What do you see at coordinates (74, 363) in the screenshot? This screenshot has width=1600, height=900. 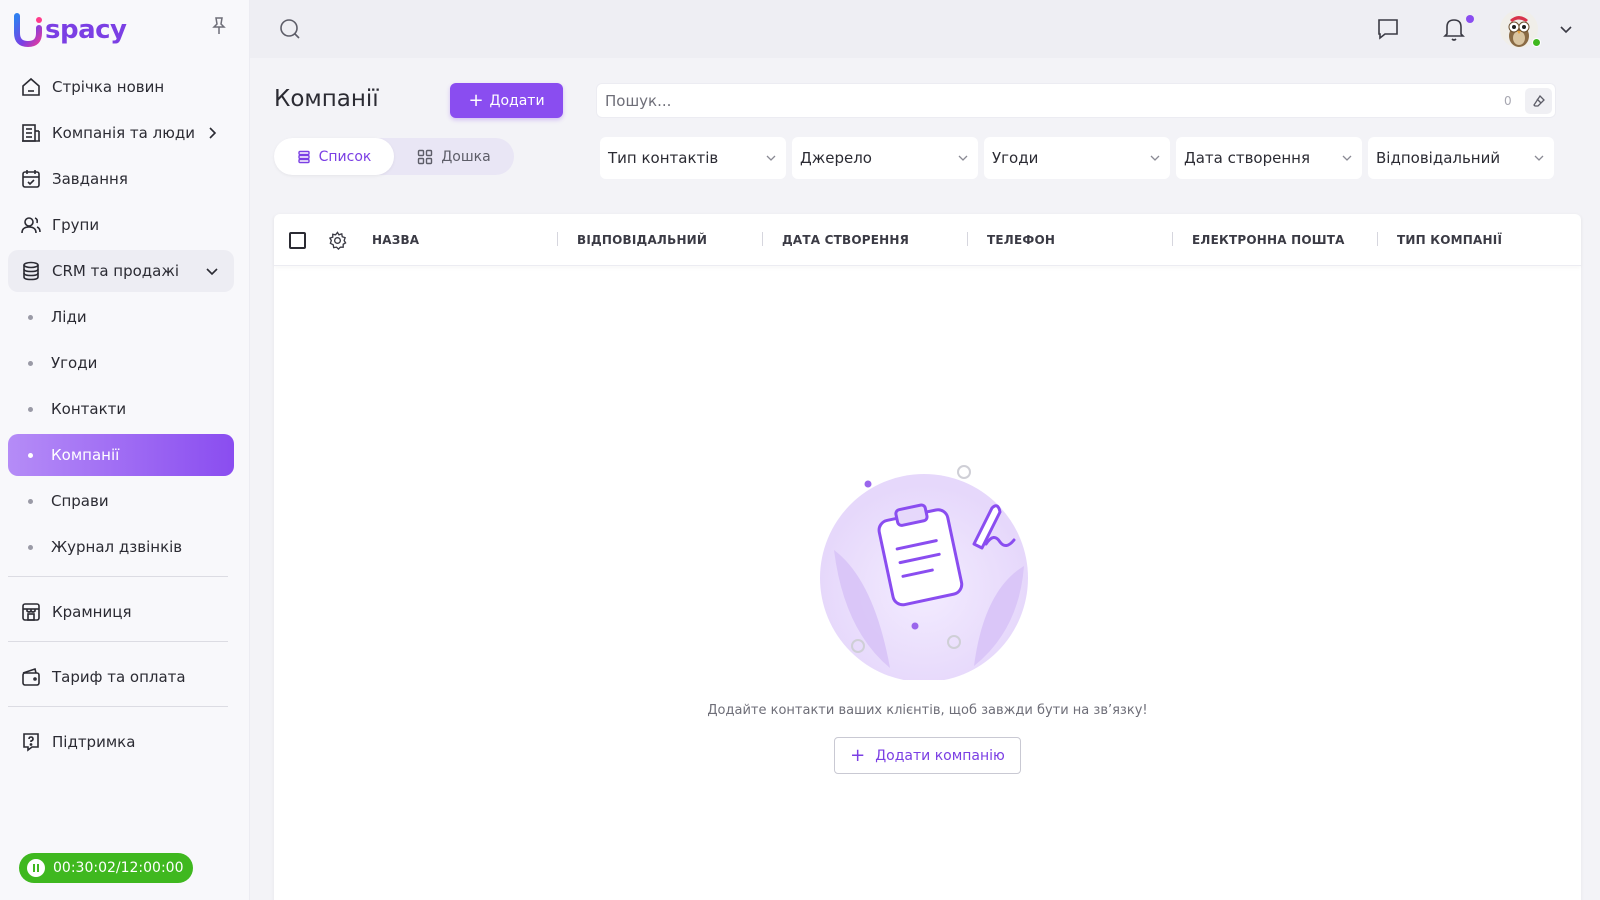 I see `subitem-label: Угоди` at bounding box center [74, 363].